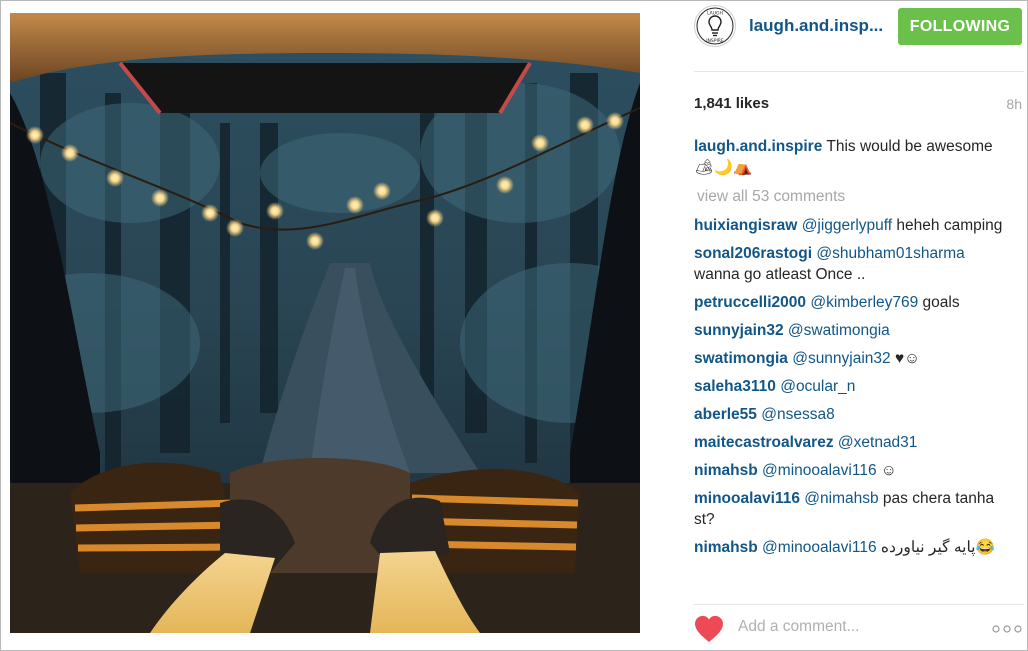 The width and height of the screenshot is (1028, 651). I want to click on comment-mention: @xetnad31, so click(878, 442).